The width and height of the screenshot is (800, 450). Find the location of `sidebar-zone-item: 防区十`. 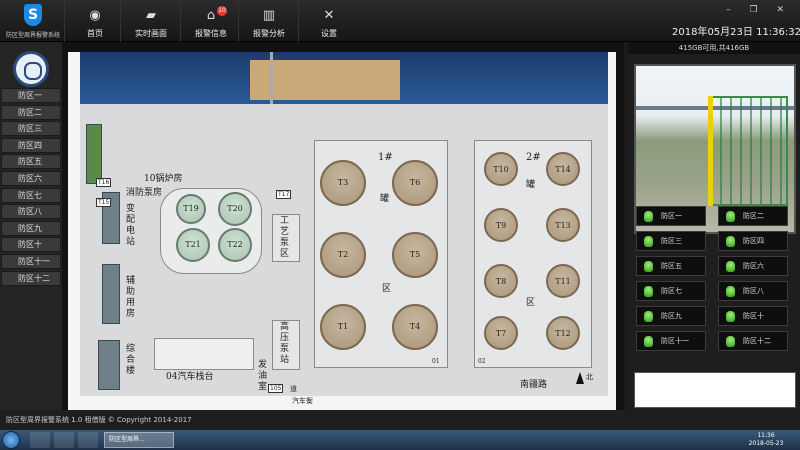

sidebar-zone-item: 防区十 is located at coordinates (31, 245).